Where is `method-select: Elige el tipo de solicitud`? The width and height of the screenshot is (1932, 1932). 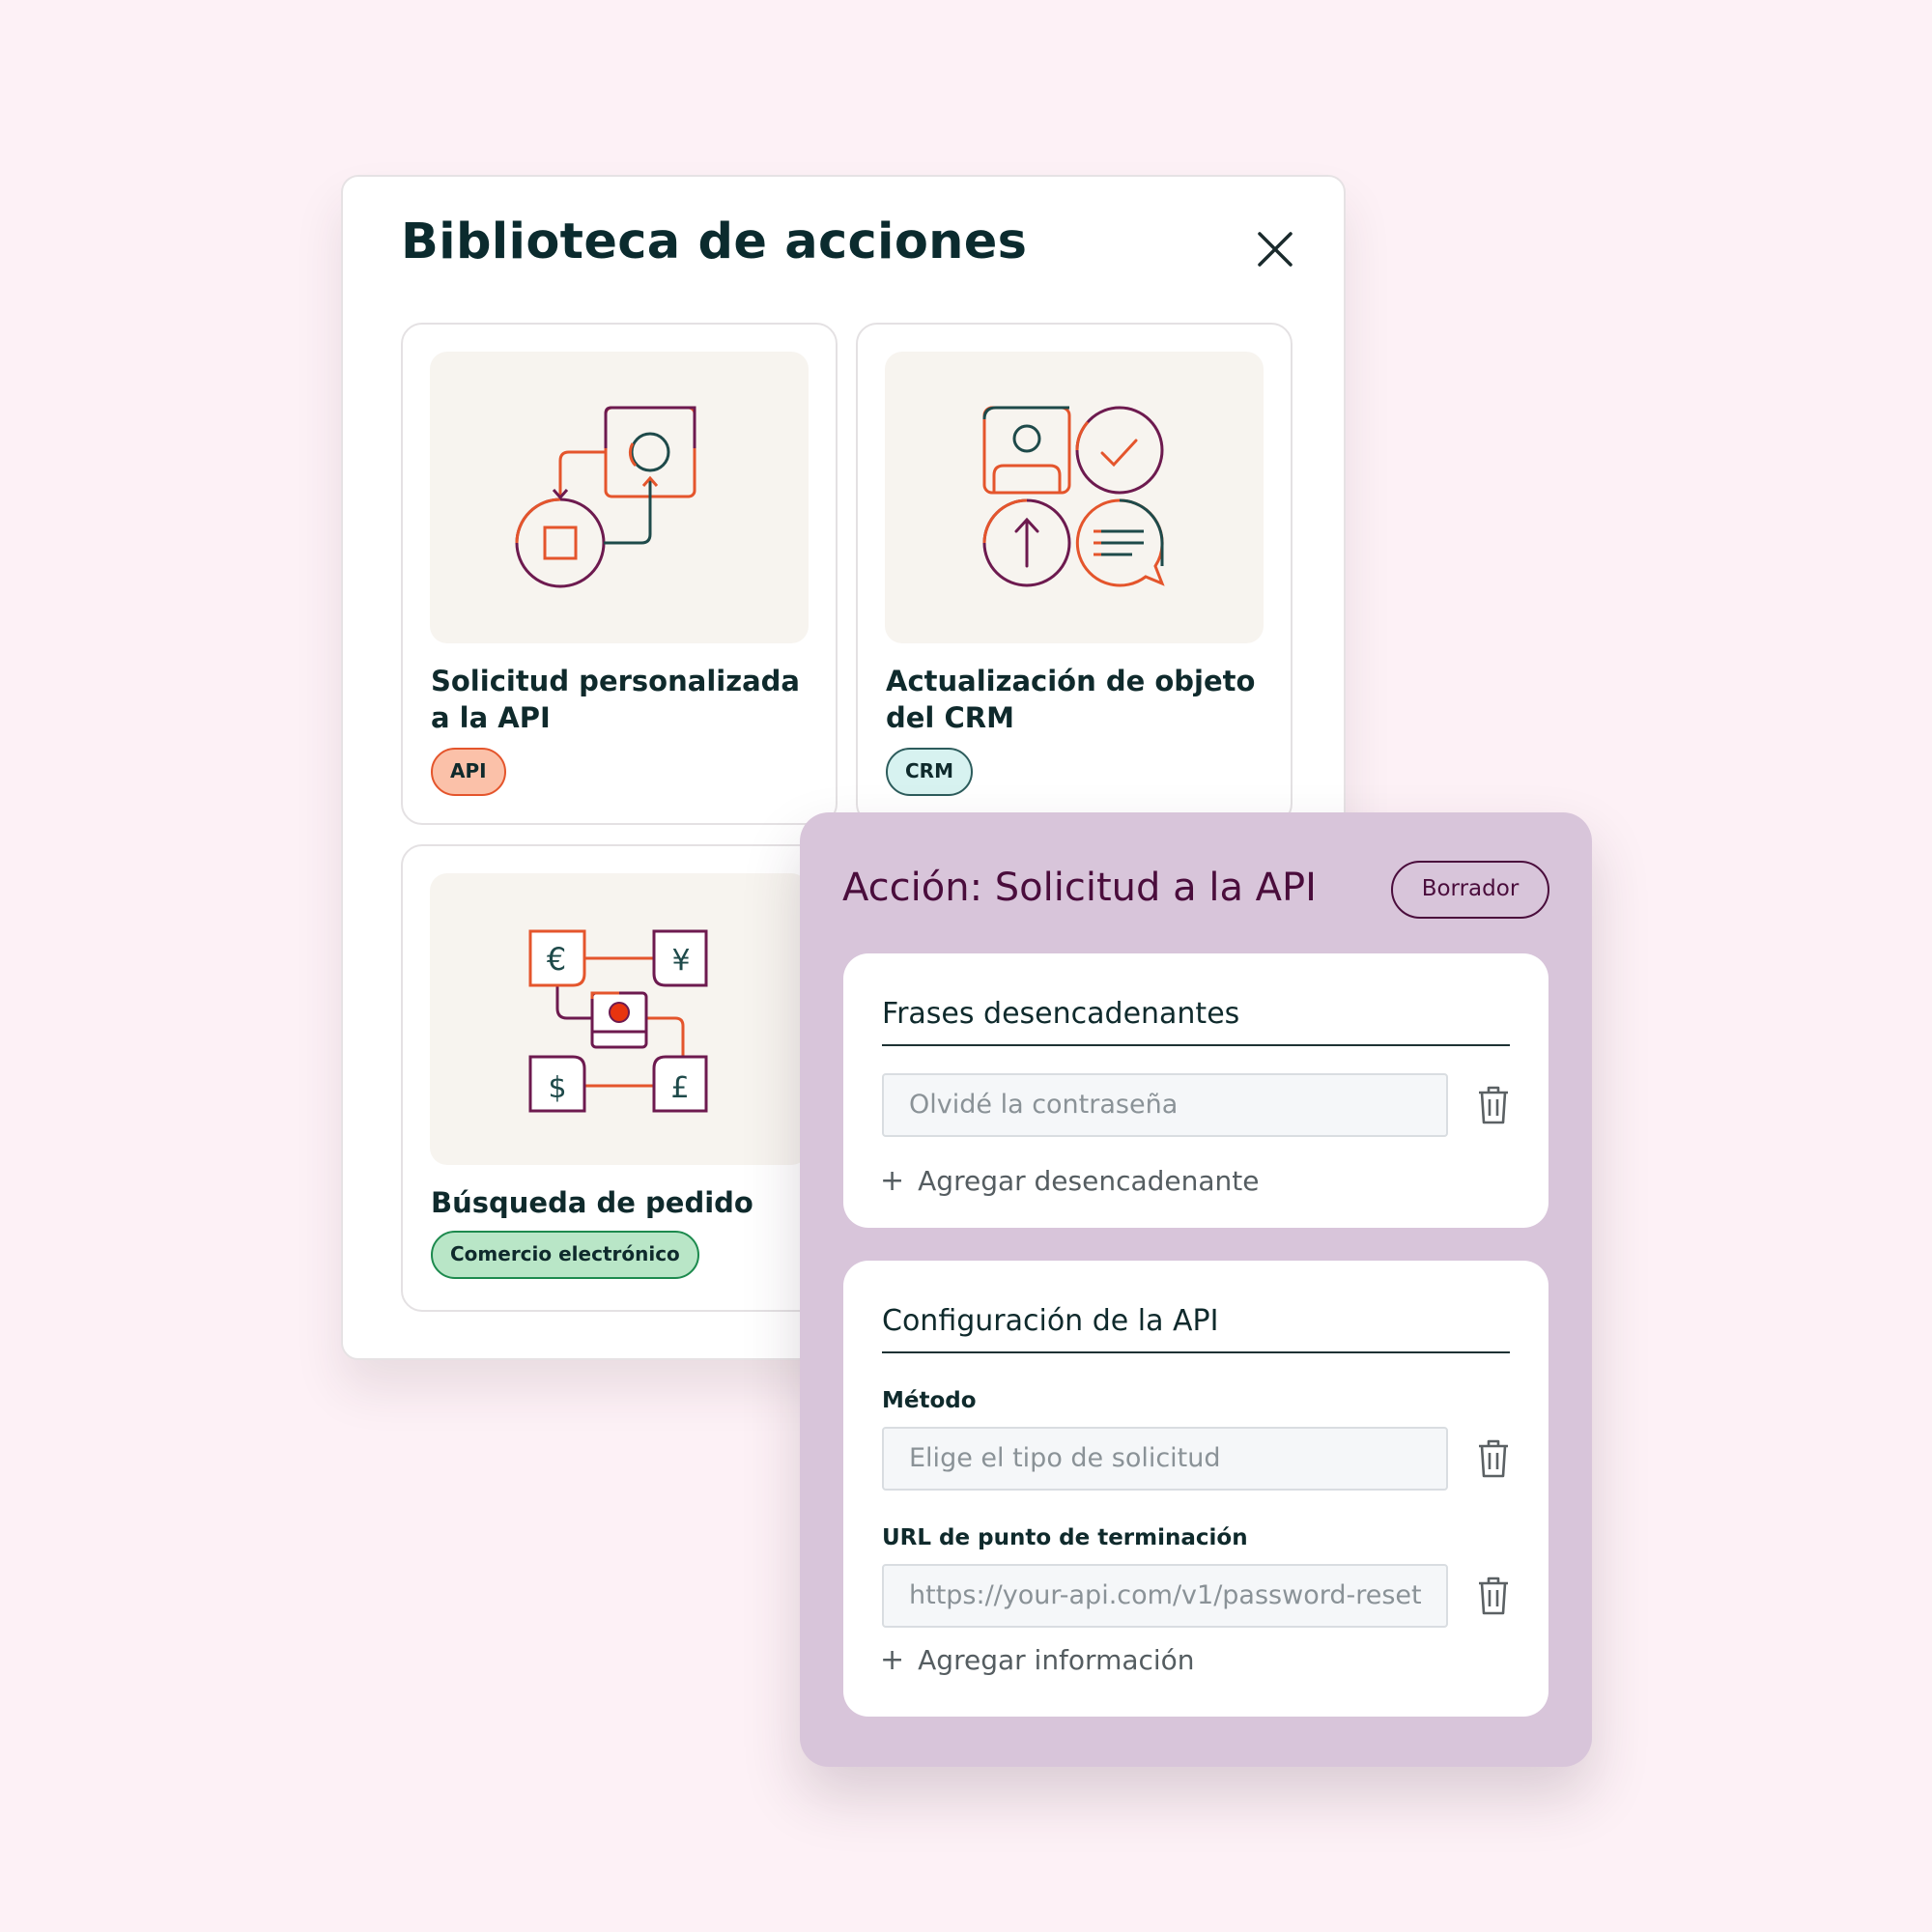
method-select: Elige el tipo de solicitud is located at coordinates (1165, 1459).